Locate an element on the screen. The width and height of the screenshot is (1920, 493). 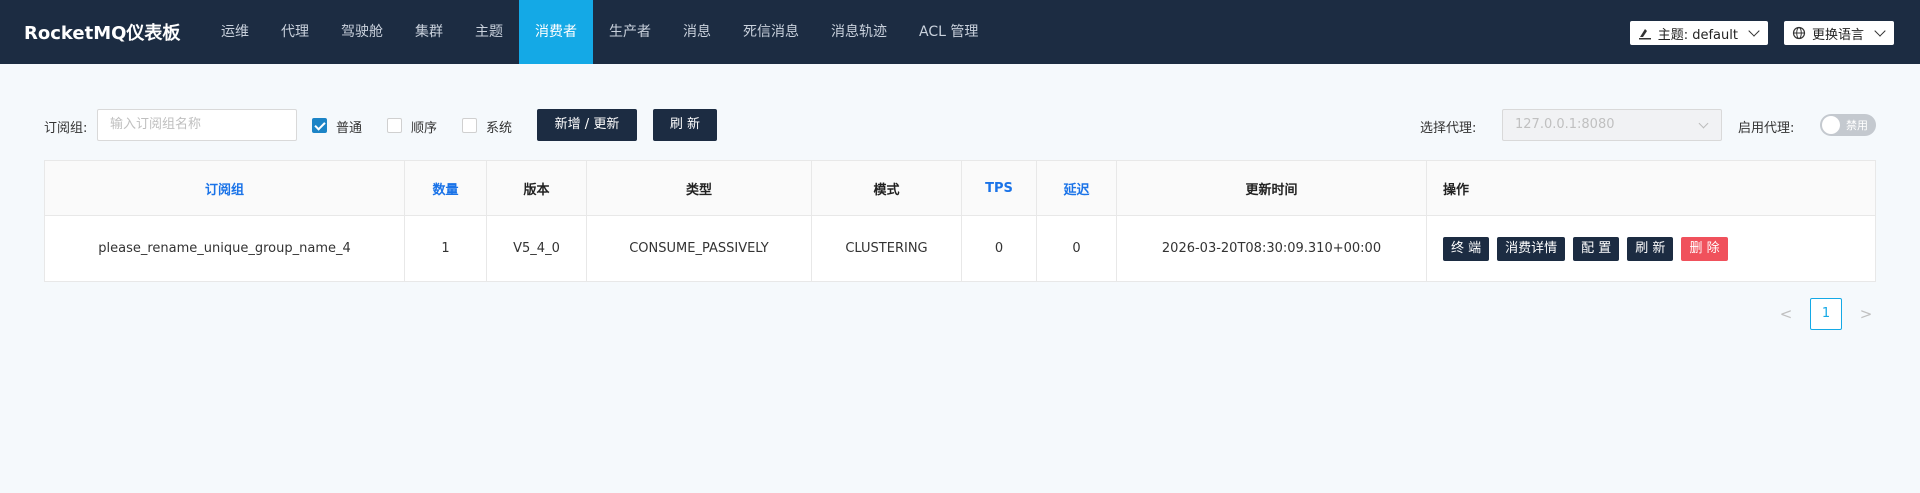
terminal-button: 终 端 is located at coordinates (1466, 248).